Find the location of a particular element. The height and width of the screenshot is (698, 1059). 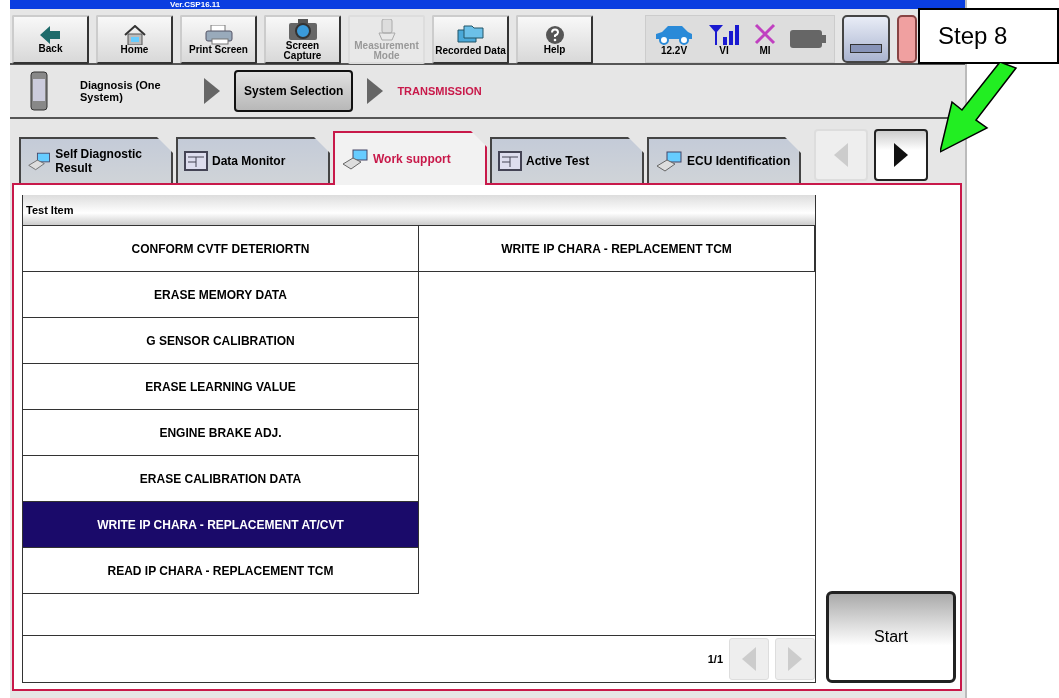

status-label: MI is located at coordinates (765, 50).